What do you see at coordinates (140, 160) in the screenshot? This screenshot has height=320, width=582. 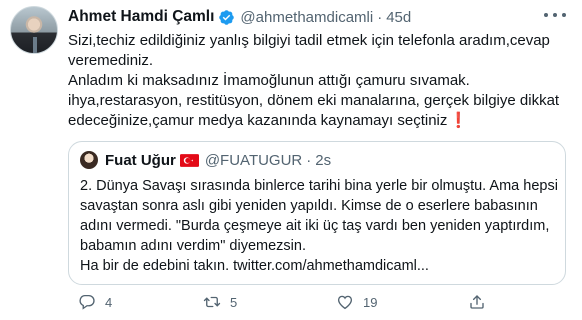 I see `quoted-author-name: Fuat Uğur` at bounding box center [140, 160].